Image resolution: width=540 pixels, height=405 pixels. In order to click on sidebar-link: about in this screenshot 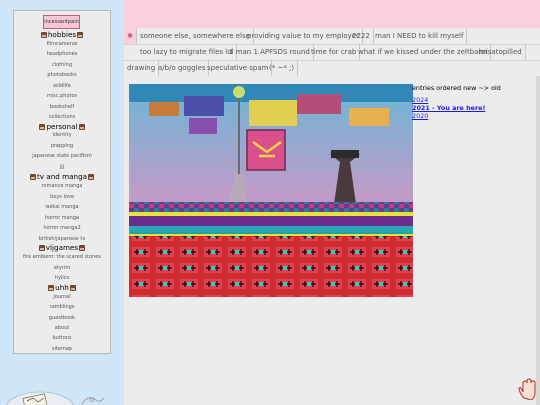, I will do `click(62, 328)`.